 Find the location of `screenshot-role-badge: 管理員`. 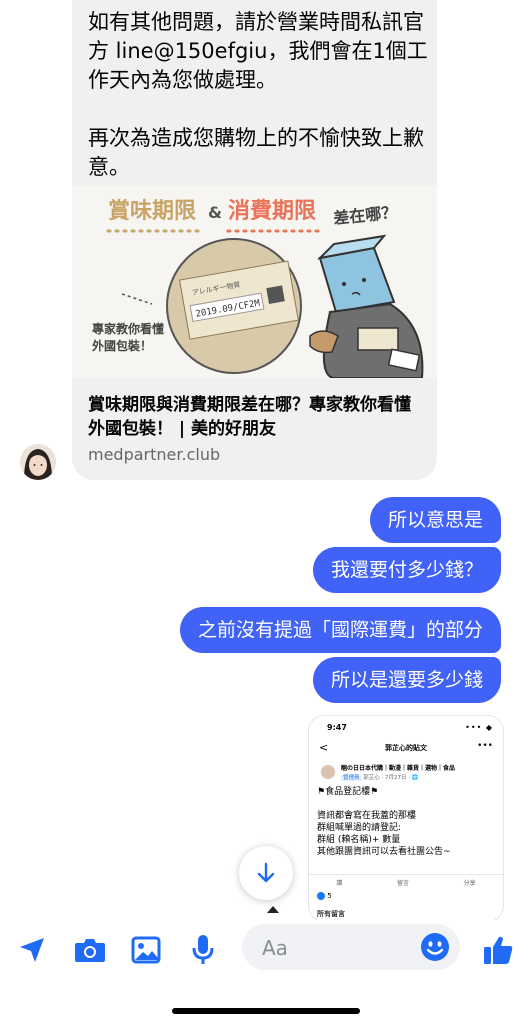

screenshot-role-badge: 管理員 is located at coordinates (351, 778).